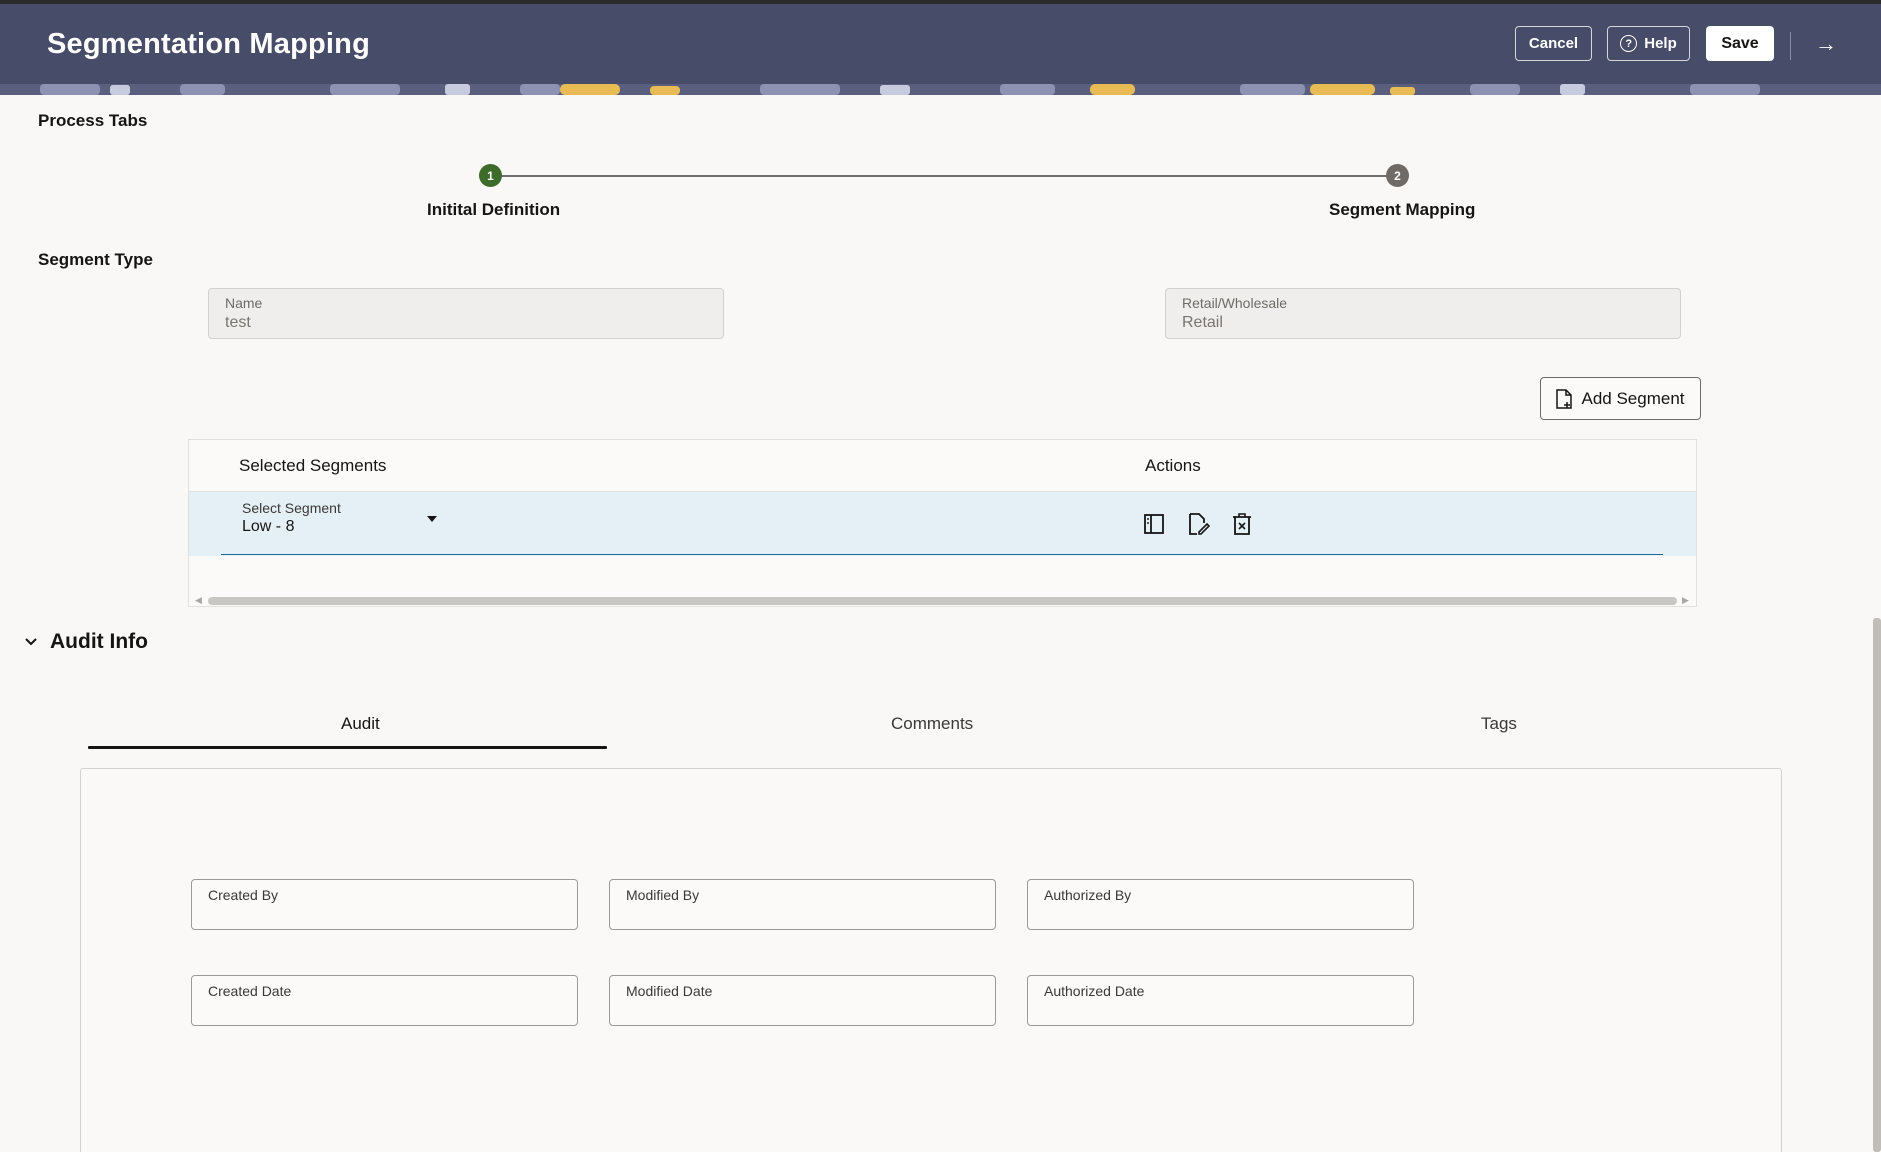  I want to click on name-field-label: Name, so click(244, 303).